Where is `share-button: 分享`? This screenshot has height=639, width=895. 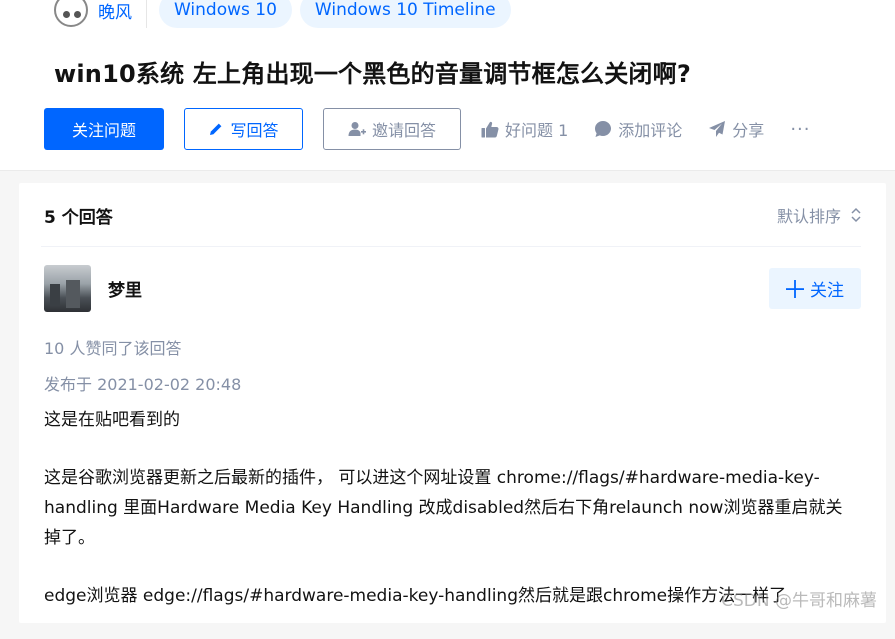
share-button: 分享 is located at coordinates (736, 129).